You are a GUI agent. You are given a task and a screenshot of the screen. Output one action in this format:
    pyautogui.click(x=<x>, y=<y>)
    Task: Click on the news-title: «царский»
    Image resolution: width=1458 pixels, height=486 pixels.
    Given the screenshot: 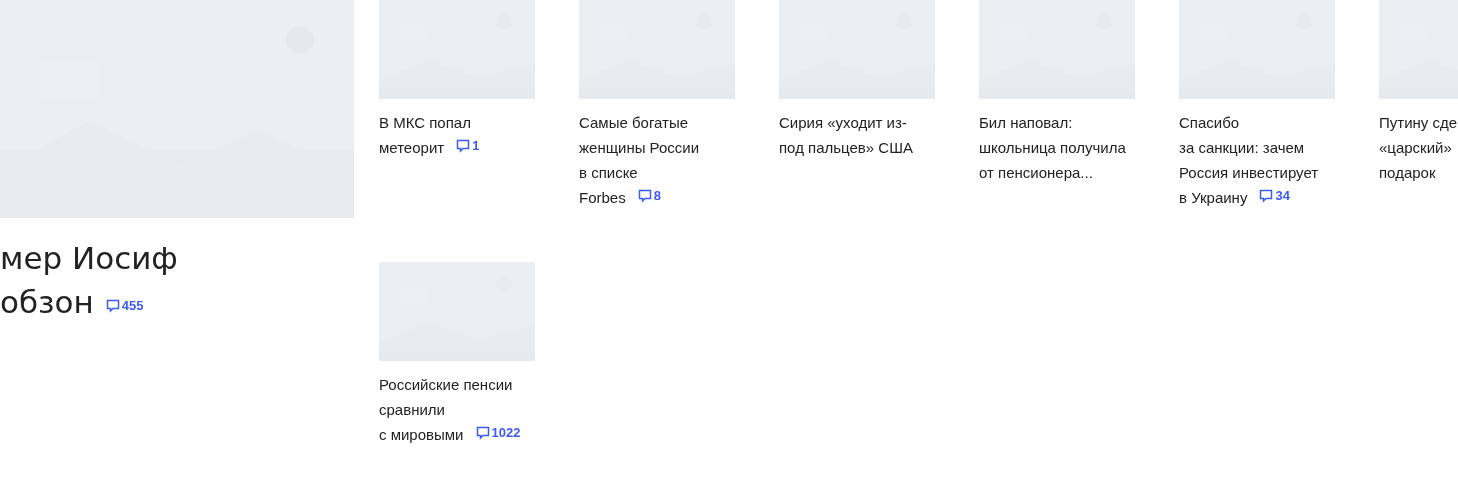 What is the action you would take?
    pyautogui.click(x=1415, y=147)
    